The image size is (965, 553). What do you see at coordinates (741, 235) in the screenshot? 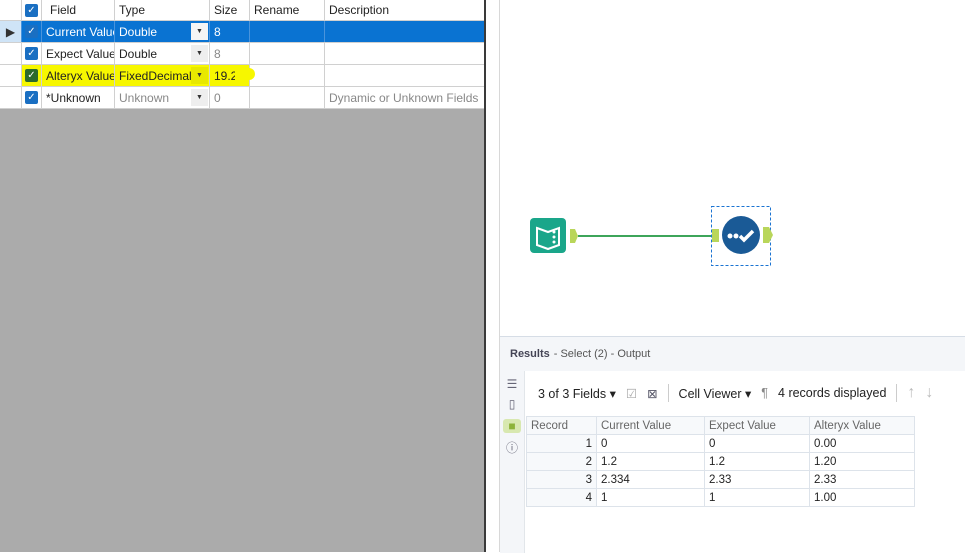
I see `select-tool-icon` at bounding box center [741, 235].